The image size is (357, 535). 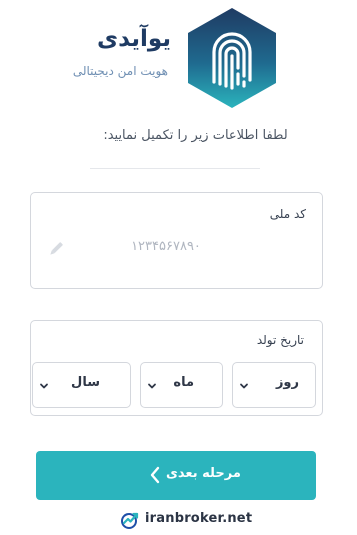 I want to click on day-select-label: روز, so click(x=287, y=382).